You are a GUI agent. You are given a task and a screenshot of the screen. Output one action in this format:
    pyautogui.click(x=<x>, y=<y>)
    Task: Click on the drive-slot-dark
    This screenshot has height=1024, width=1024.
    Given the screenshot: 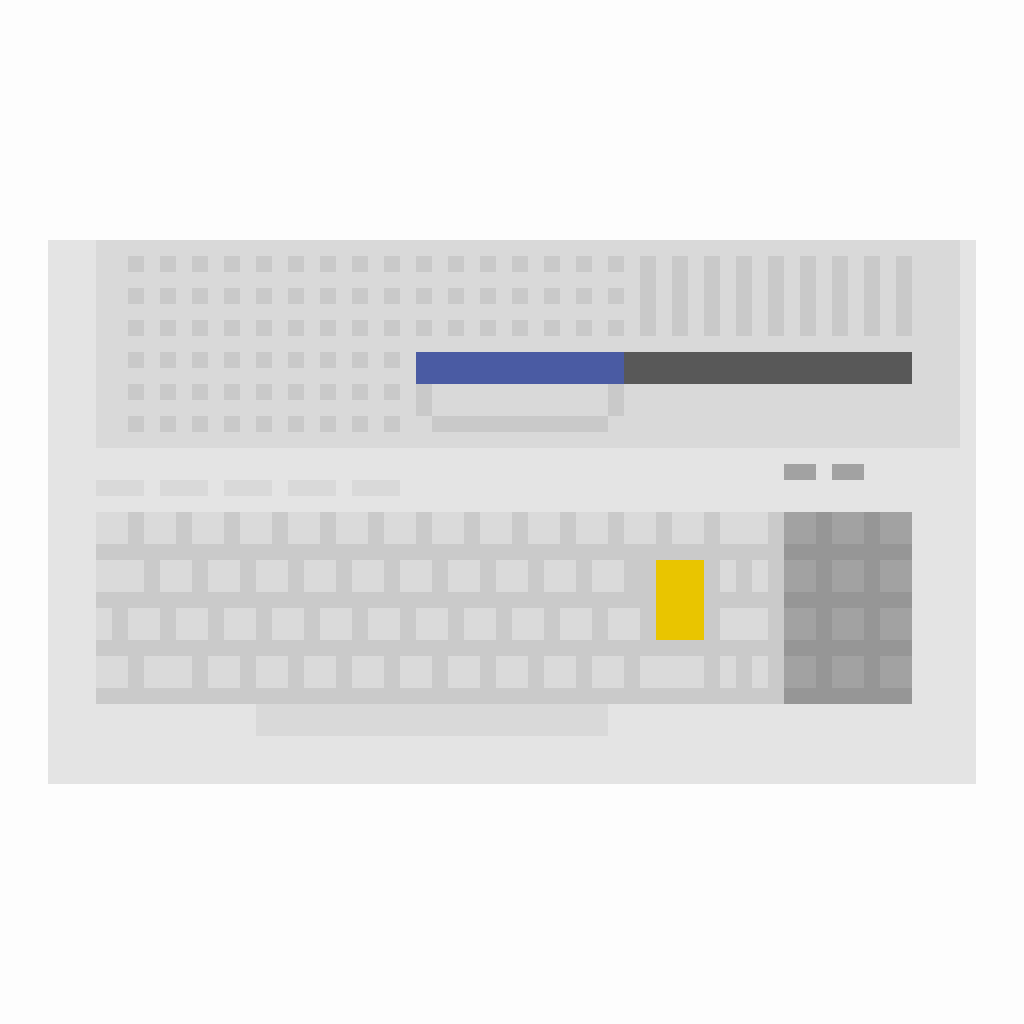 What is the action you would take?
    pyautogui.click(x=768, y=368)
    